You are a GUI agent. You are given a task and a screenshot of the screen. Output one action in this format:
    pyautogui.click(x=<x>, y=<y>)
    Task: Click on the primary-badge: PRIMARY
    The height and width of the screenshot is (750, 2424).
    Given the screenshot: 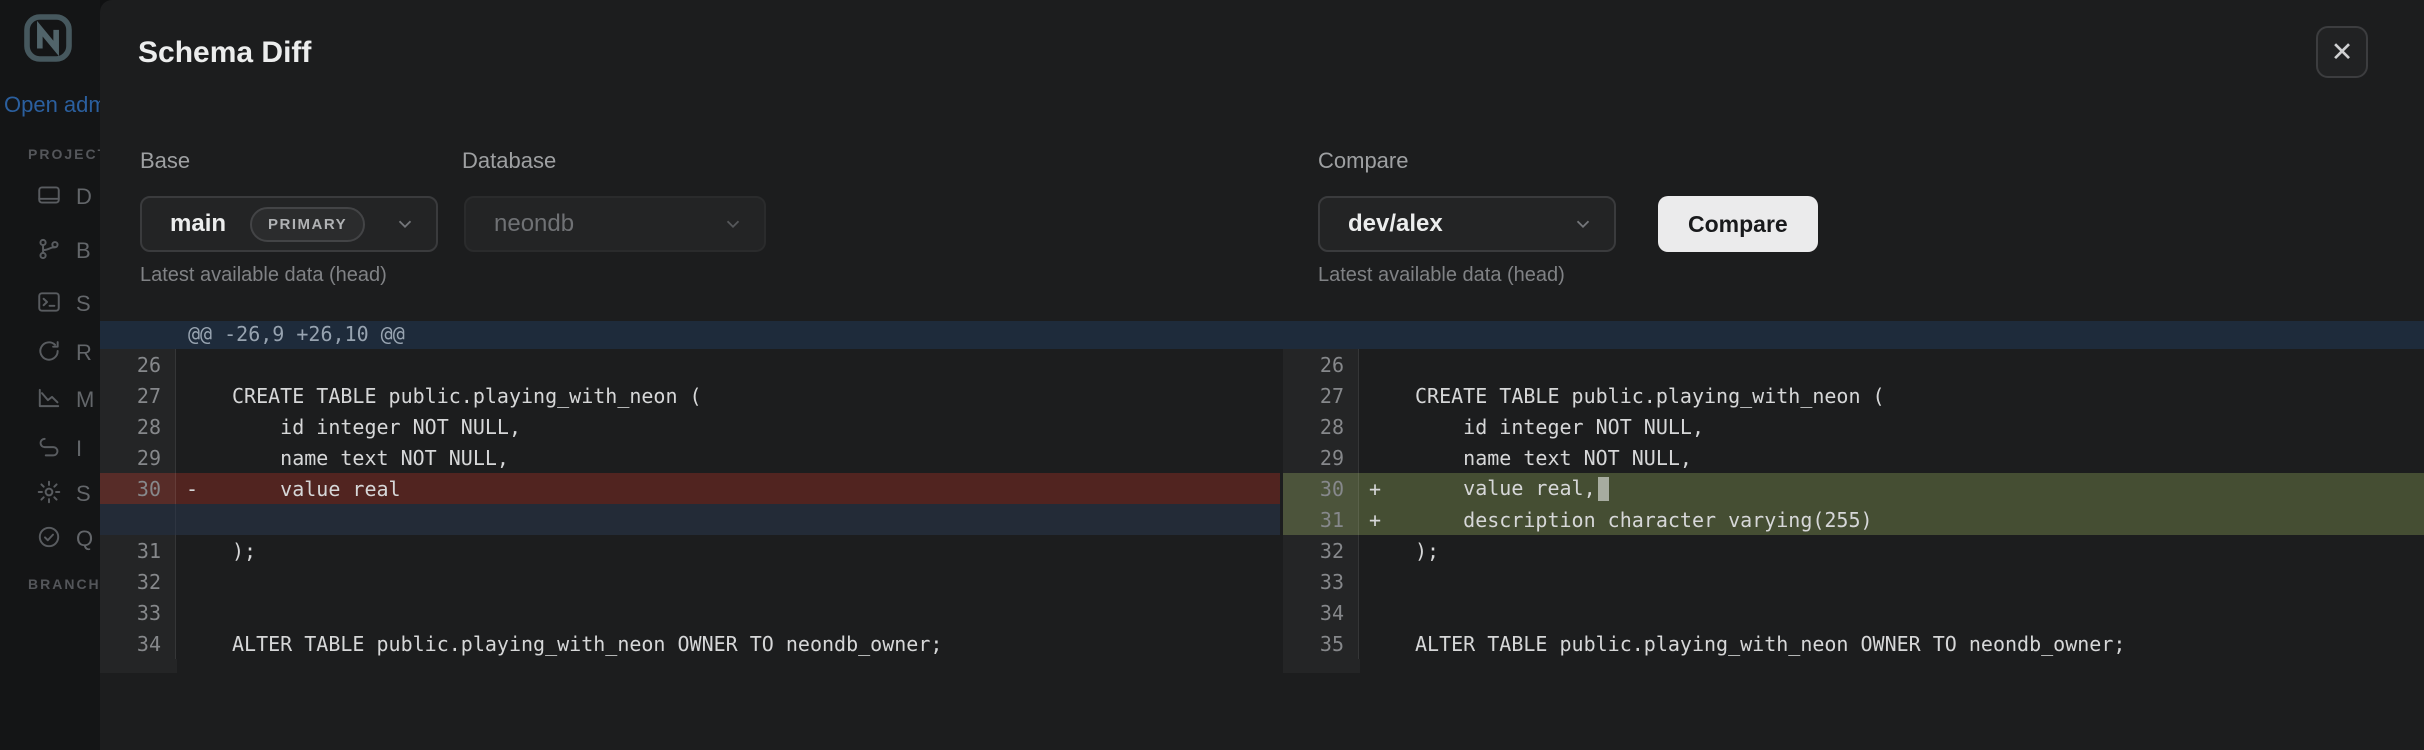 What is the action you would take?
    pyautogui.click(x=308, y=224)
    